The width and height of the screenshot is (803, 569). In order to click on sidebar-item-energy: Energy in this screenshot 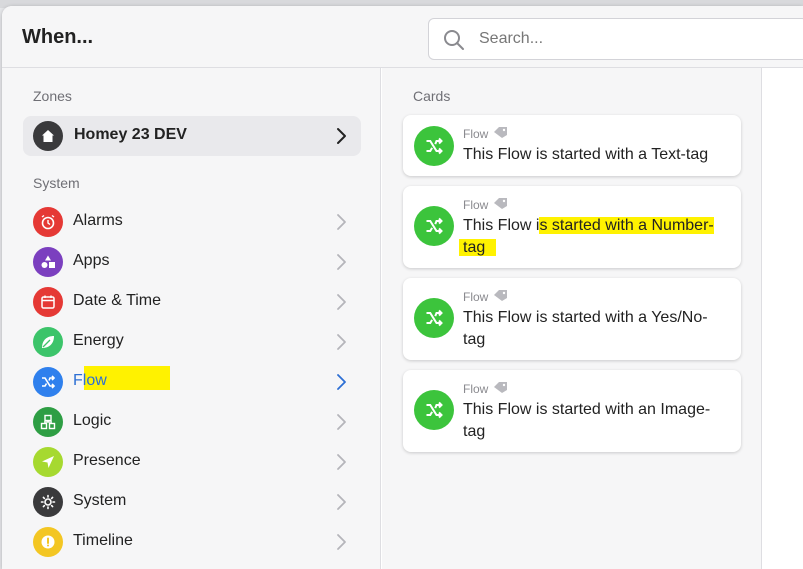, I will do `click(192, 342)`.